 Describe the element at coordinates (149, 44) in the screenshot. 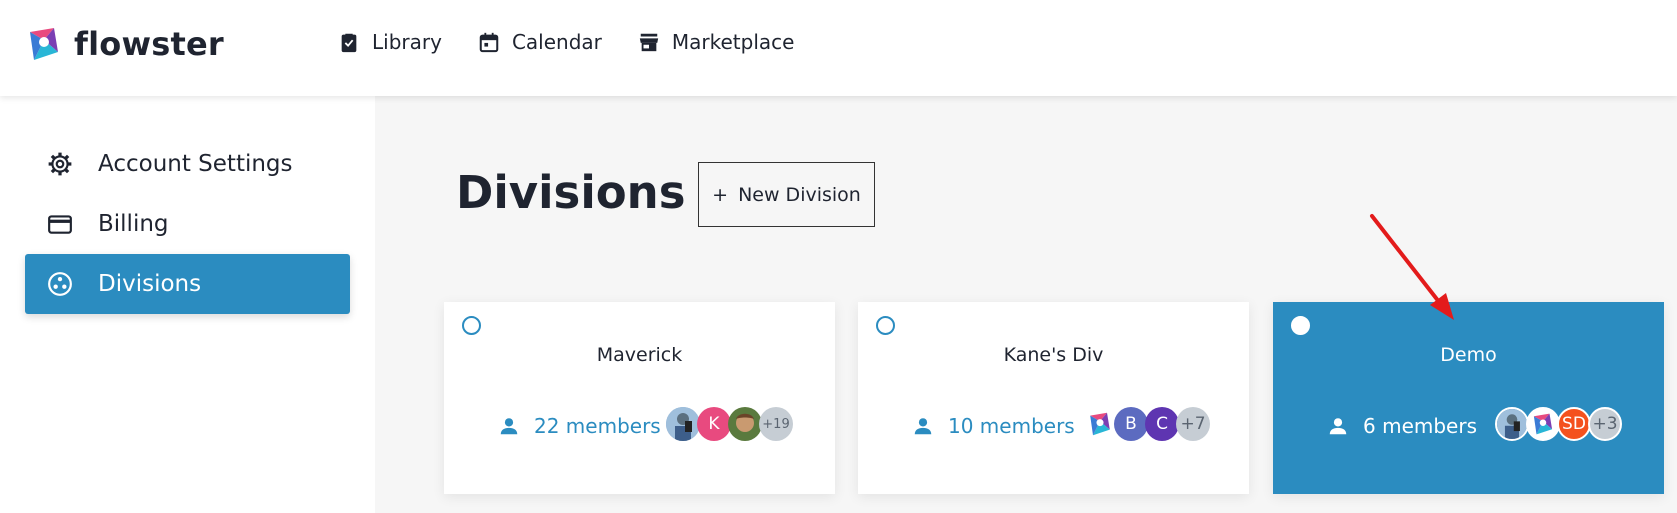

I see `brand-name: flowster` at that location.